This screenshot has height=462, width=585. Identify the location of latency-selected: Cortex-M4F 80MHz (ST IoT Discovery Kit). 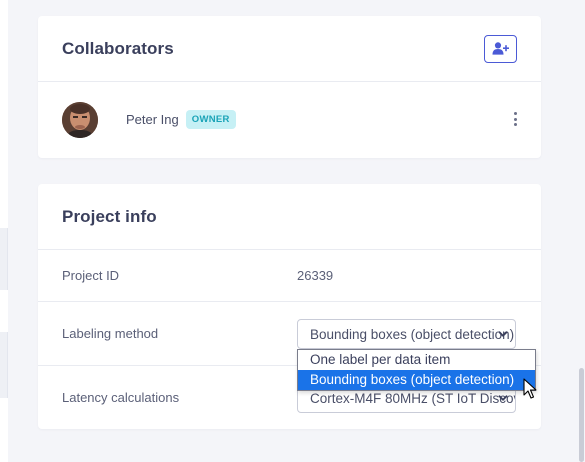
(412, 398).